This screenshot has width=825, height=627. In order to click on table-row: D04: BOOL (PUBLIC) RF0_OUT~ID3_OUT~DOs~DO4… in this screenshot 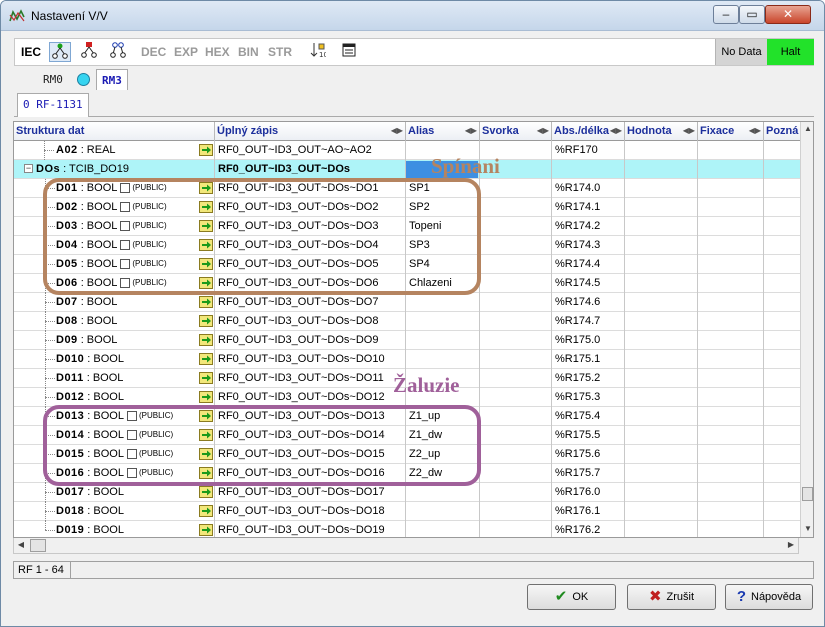, I will do `click(407, 245)`.